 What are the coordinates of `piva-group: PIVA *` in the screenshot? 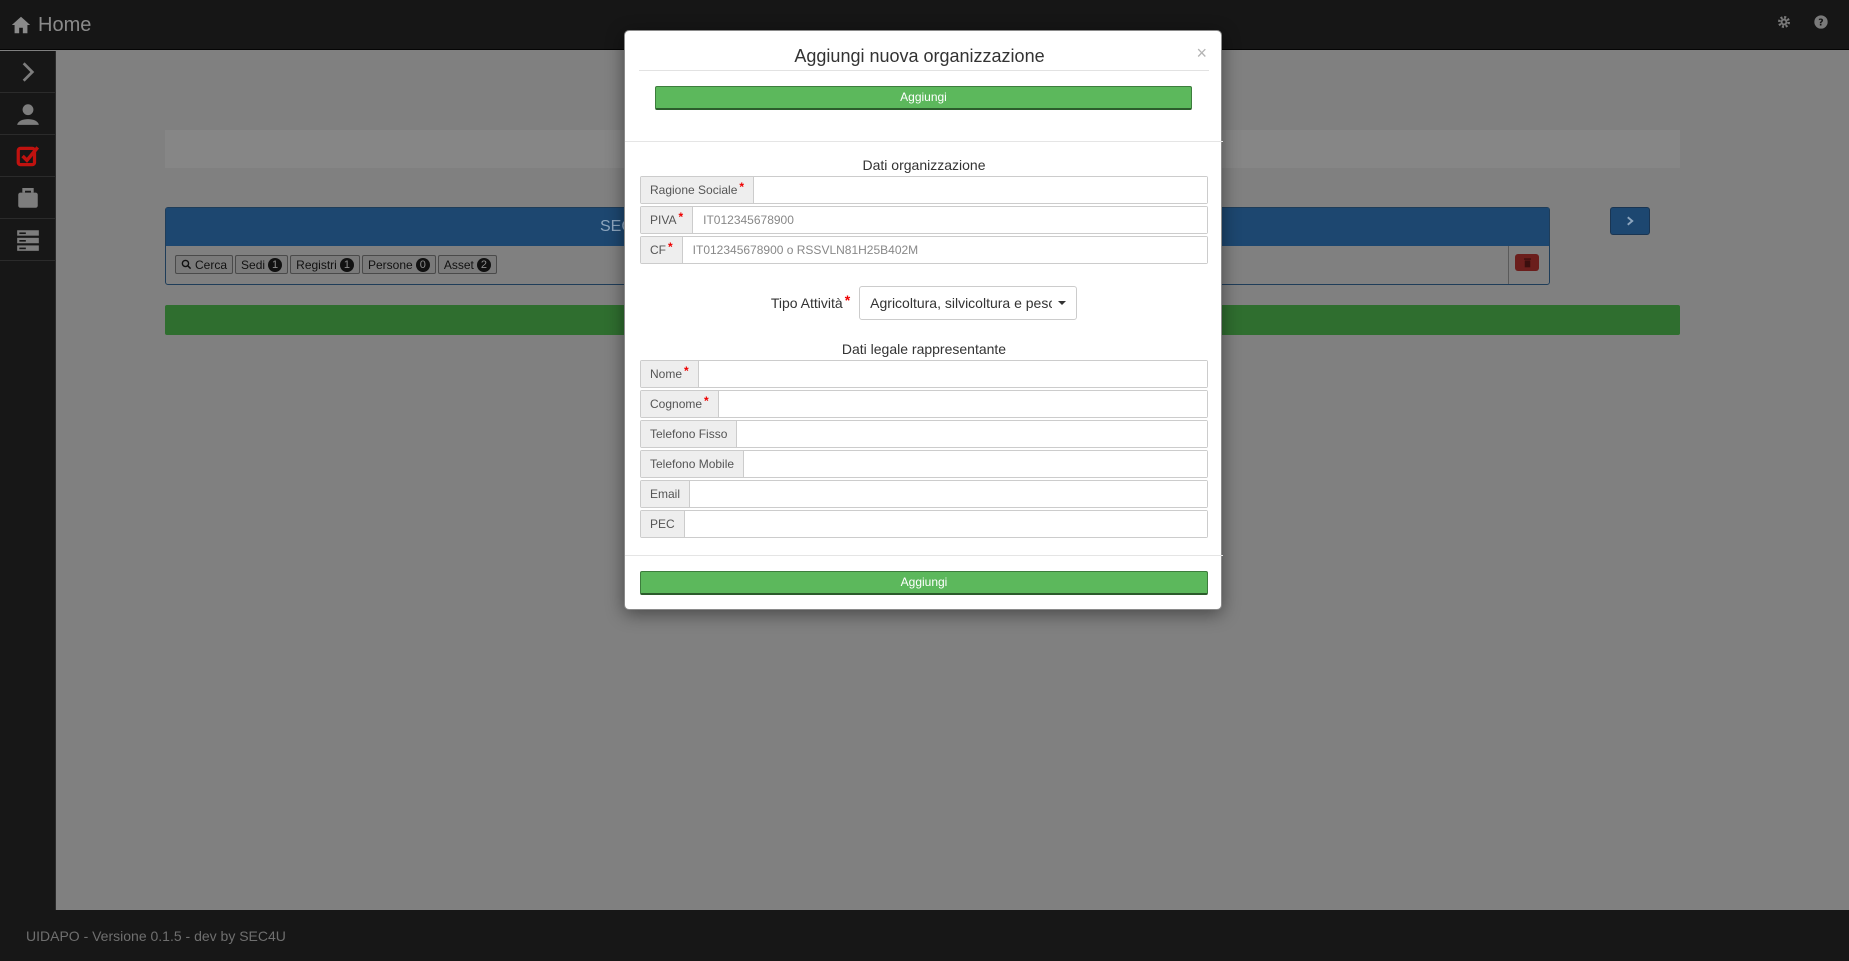 It's located at (924, 220).